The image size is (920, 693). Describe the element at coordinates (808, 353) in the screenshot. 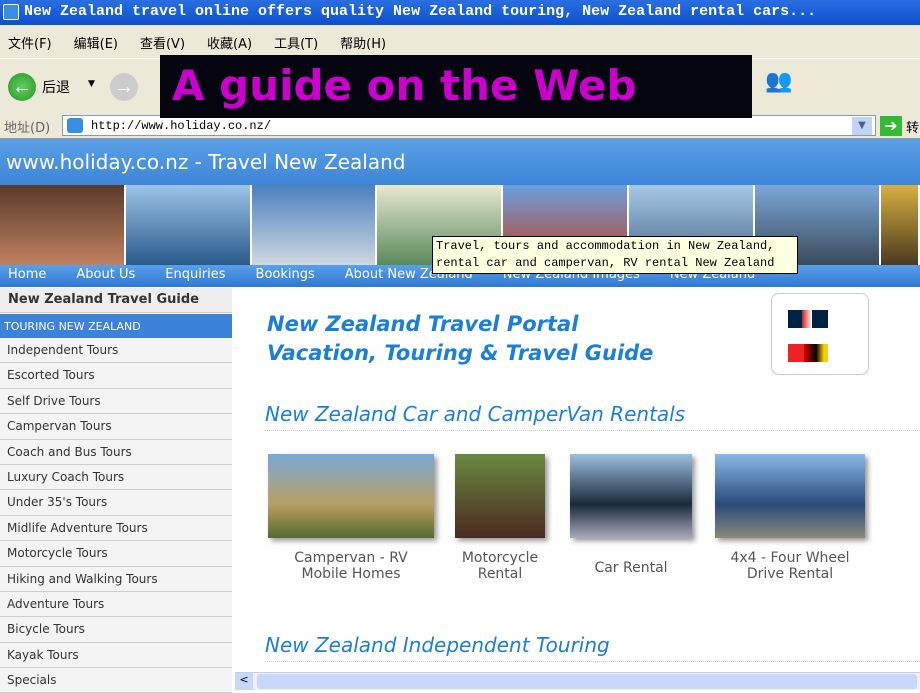

I see `flag-icon-german` at that location.